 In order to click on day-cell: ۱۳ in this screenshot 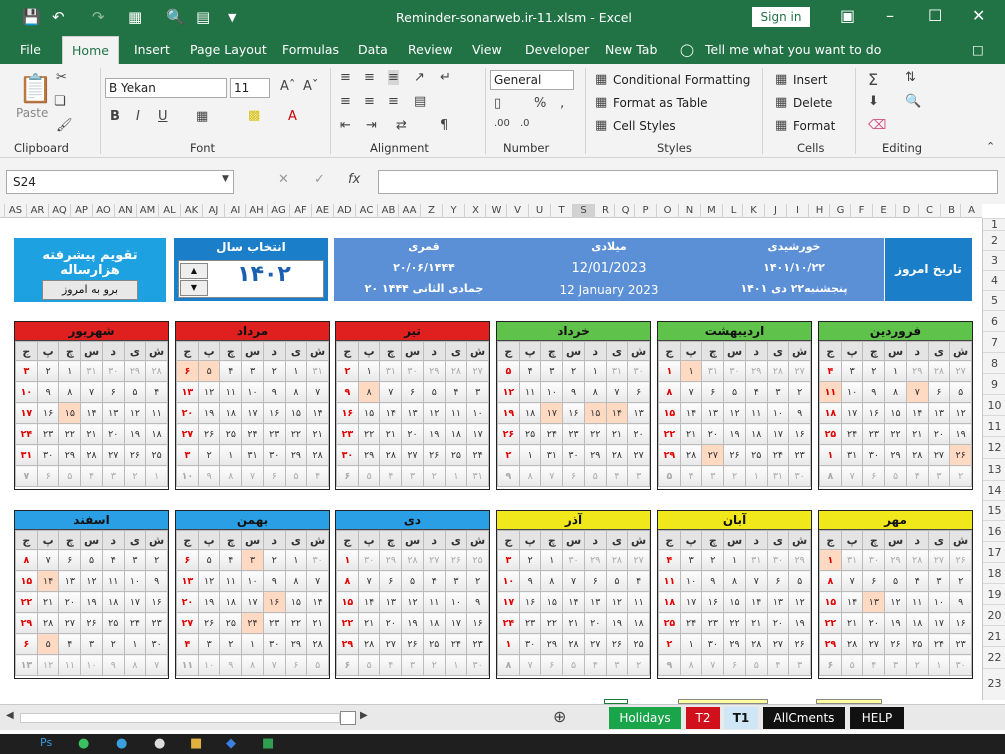, I will do `click(638, 413)`.